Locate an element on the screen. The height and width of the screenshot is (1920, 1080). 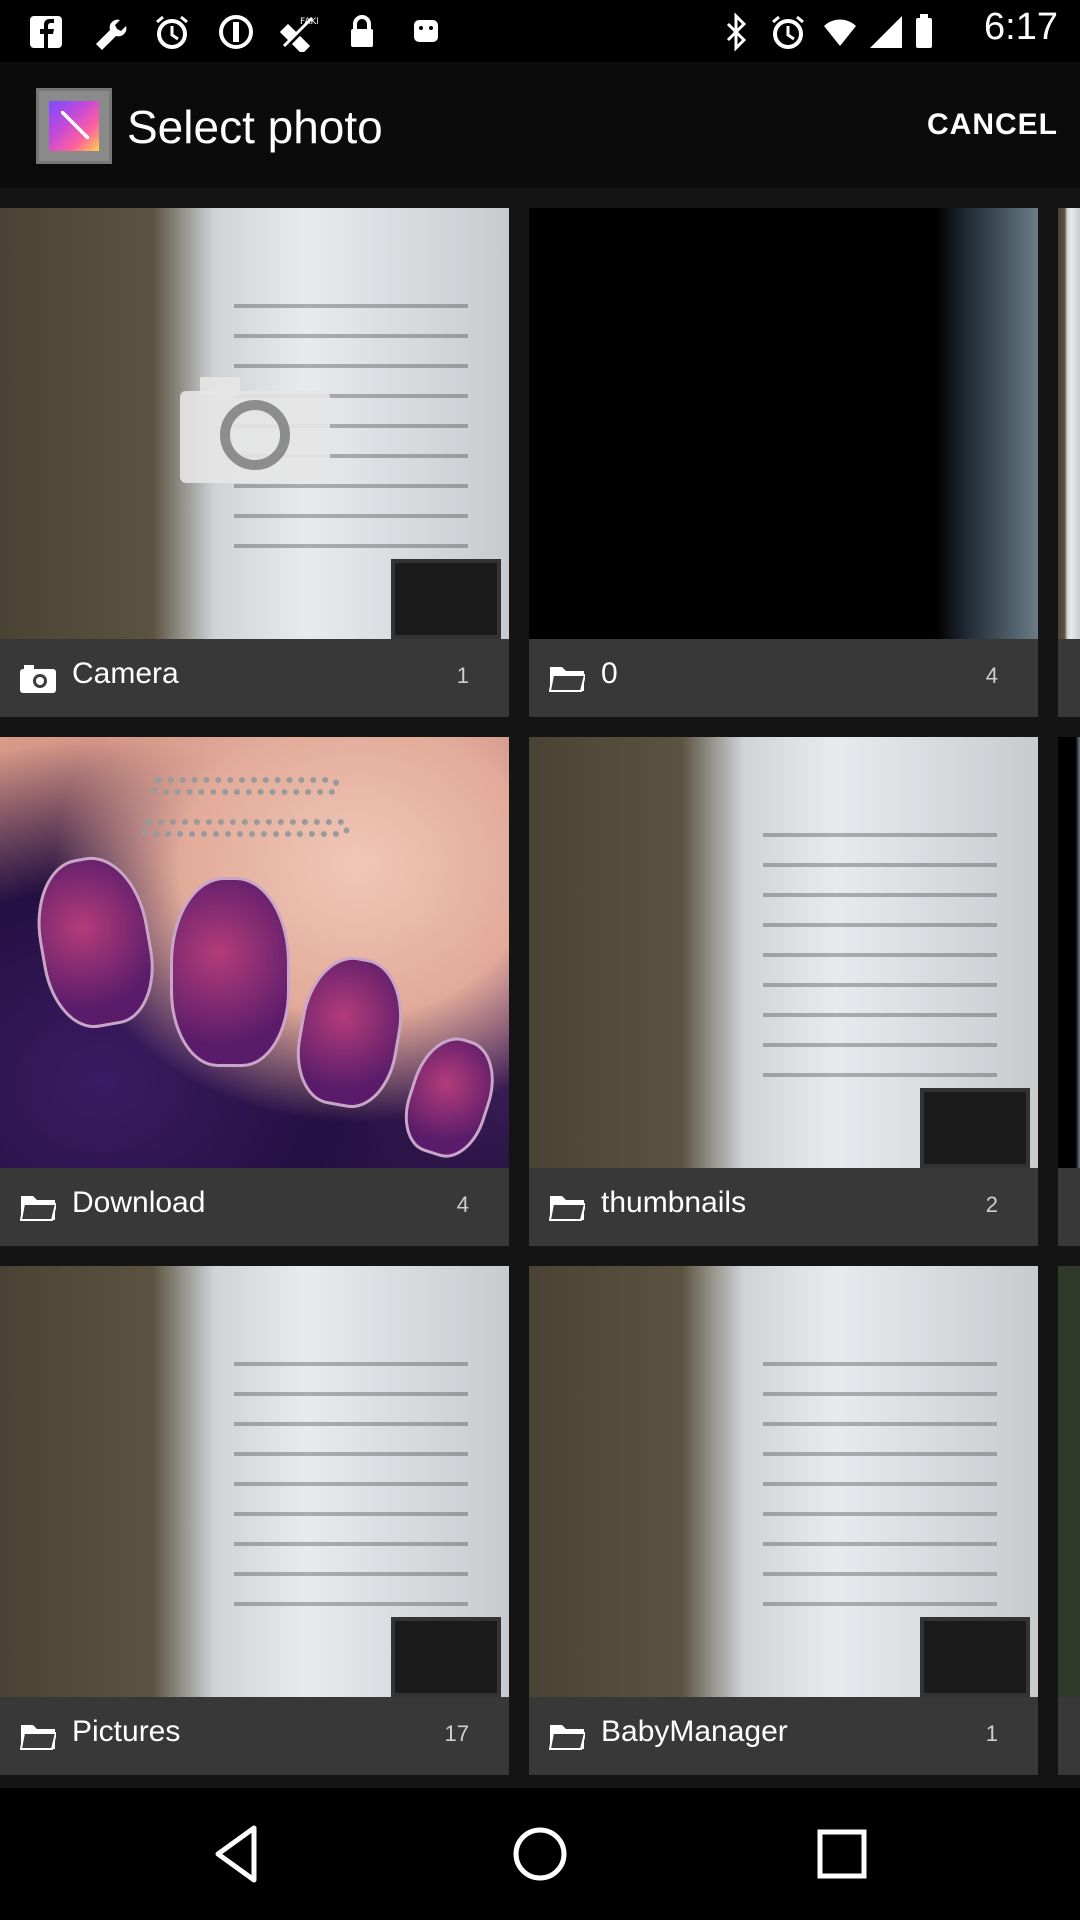
album-label-bar: thumbnails 2 is located at coordinates (783, 1207).